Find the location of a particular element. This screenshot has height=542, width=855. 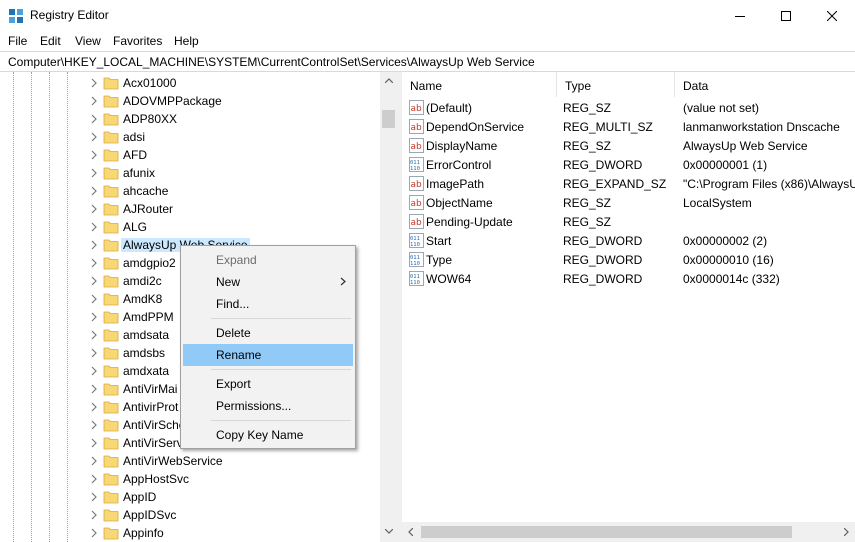

column-header-data: Data is located at coordinates (765, 84).